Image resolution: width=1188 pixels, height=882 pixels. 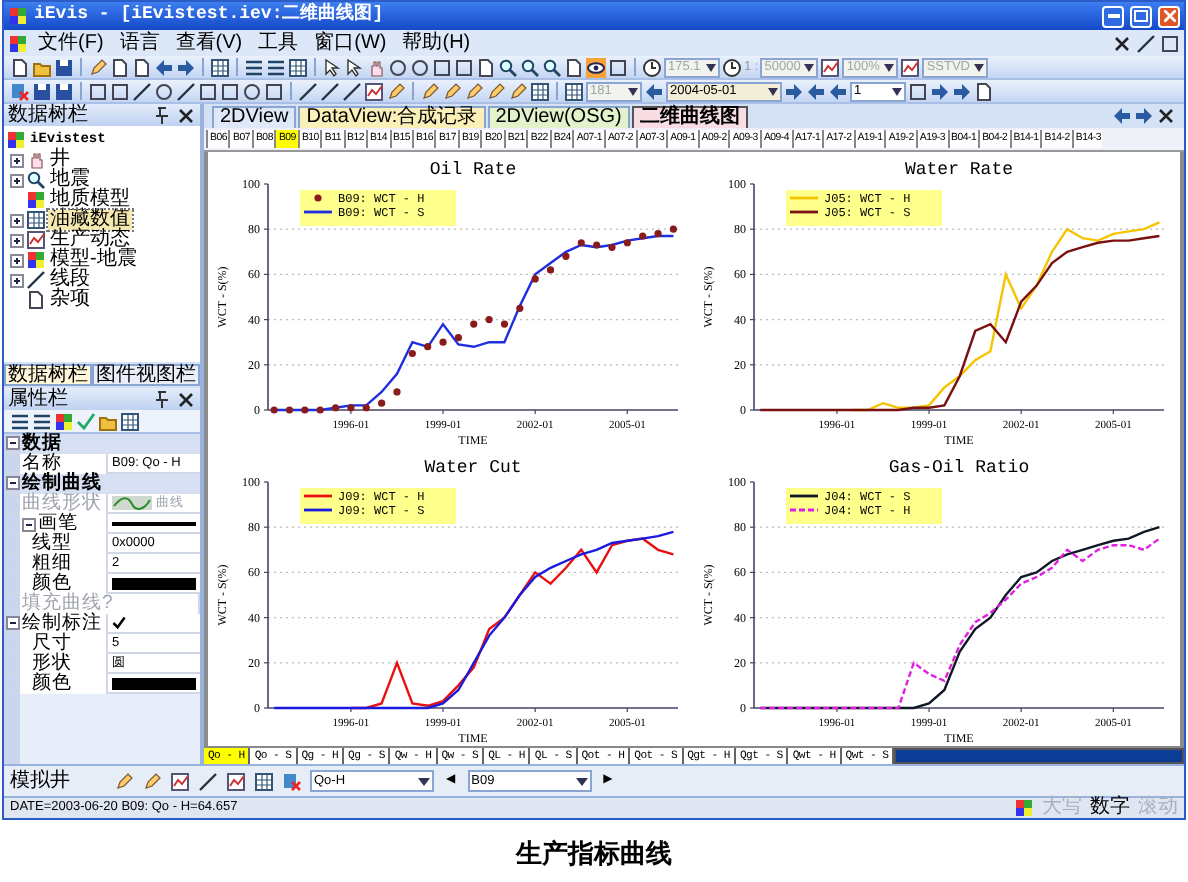 I want to click on menu-item: 语言, so click(x=139, y=43).